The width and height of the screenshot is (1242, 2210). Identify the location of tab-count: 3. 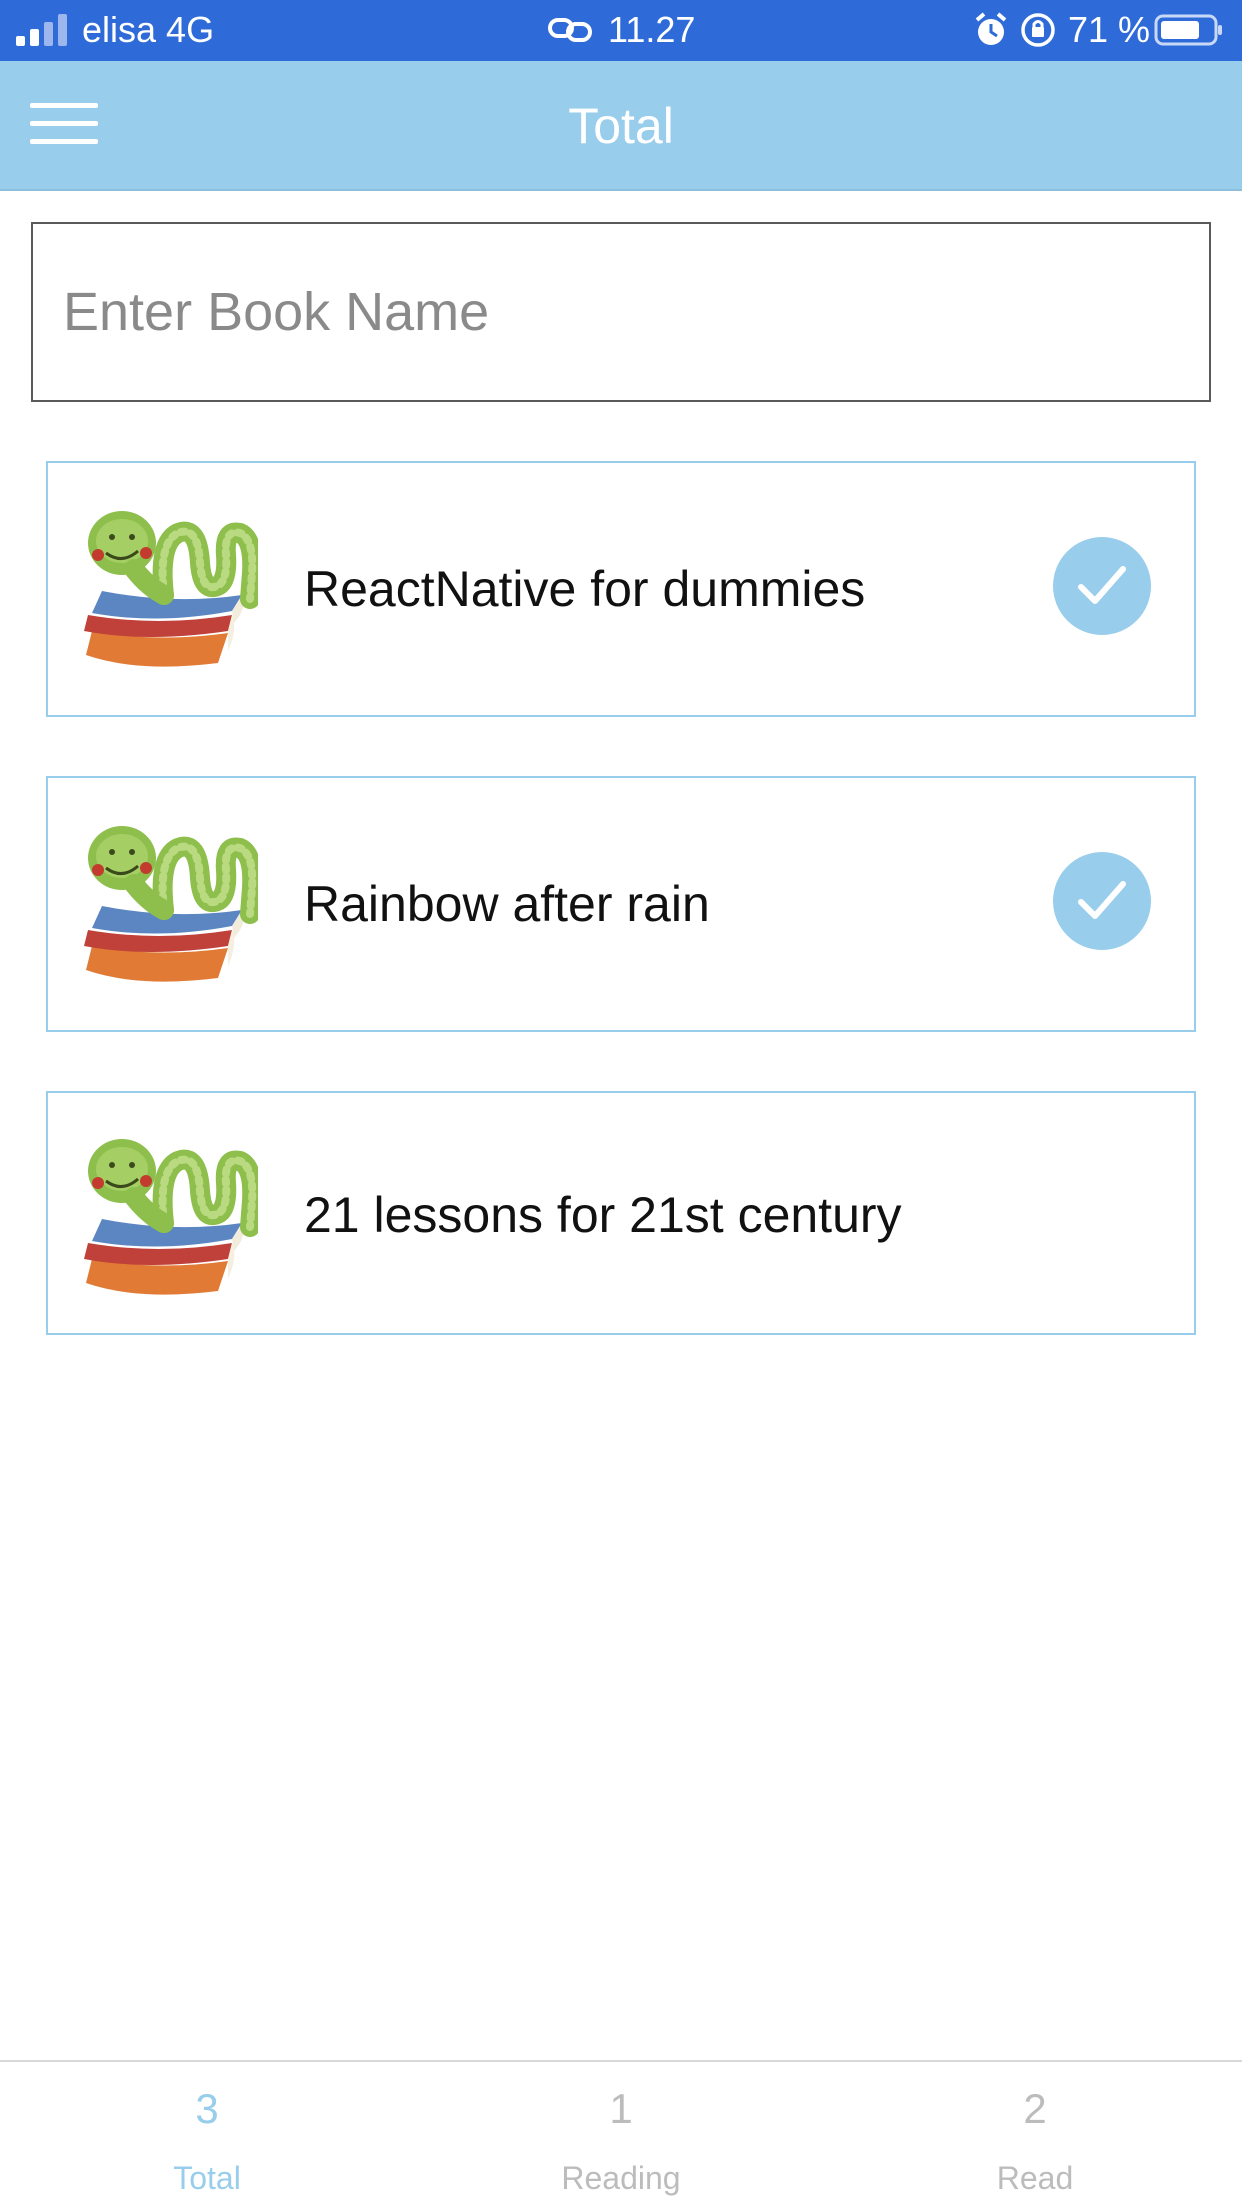
(207, 2108).